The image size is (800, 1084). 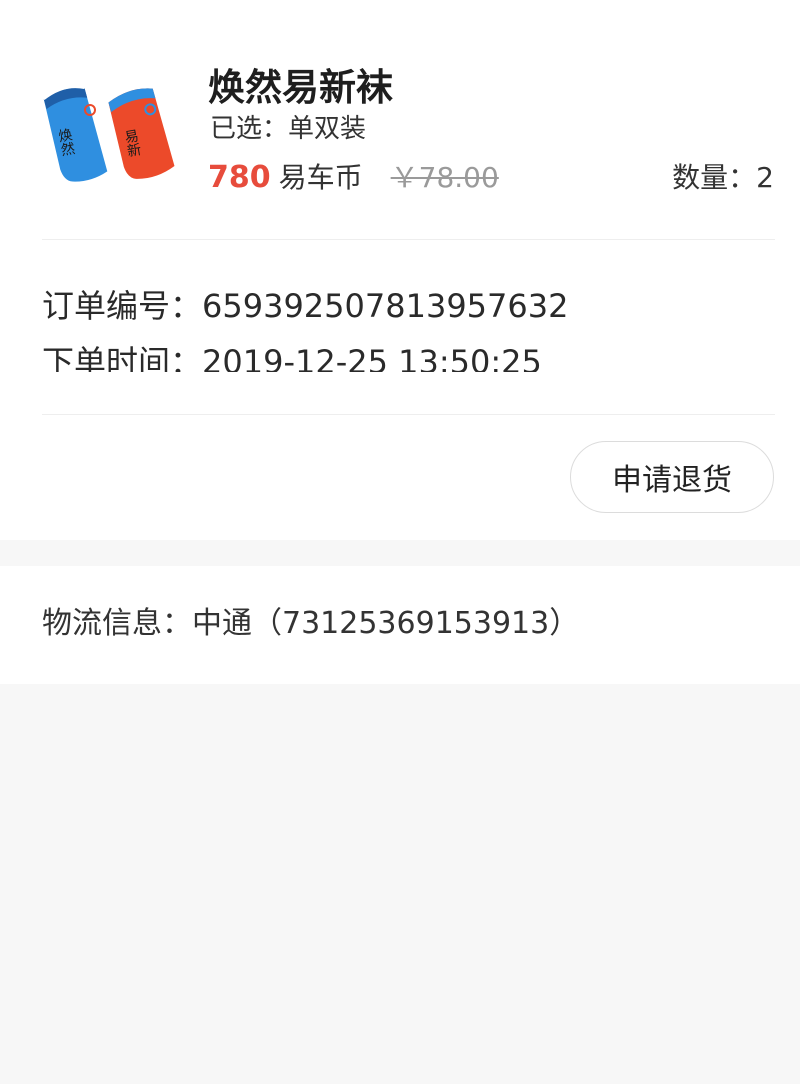 What do you see at coordinates (311, 623) in the screenshot?
I see `logistics-info: 物流信息：中通（73125369153913）` at bounding box center [311, 623].